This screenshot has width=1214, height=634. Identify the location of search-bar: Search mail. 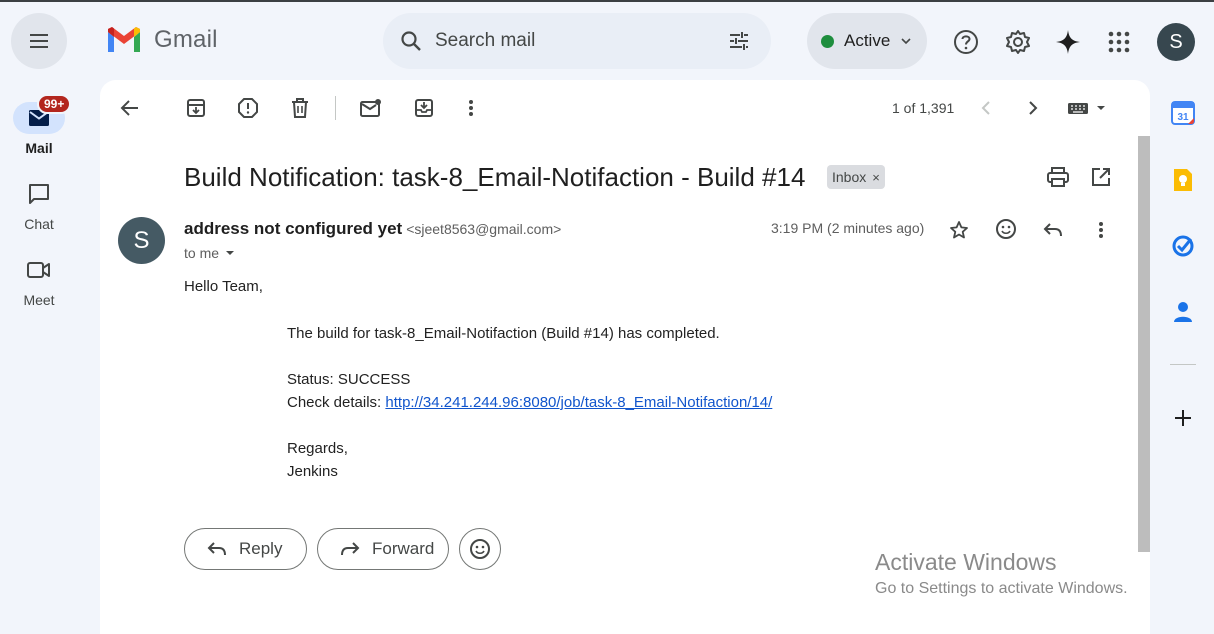
(577, 41).